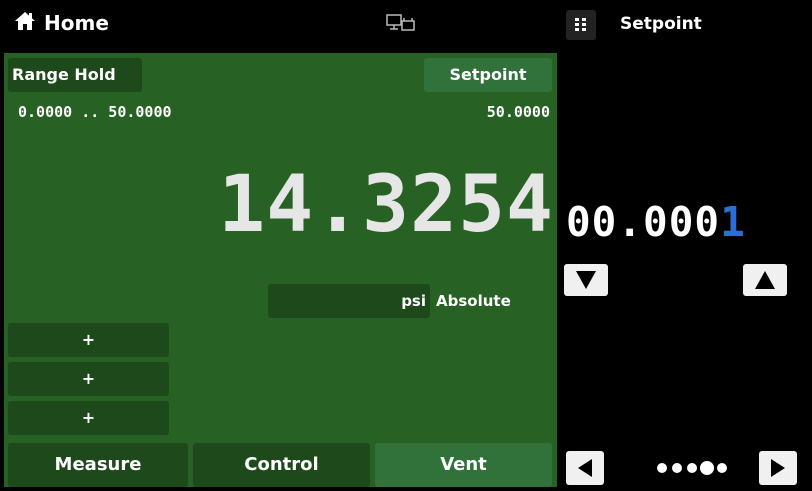 Image resolution: width=812 pixels, height=491 pixels. I want to click on triangle-right-icon, so click(778, 468).